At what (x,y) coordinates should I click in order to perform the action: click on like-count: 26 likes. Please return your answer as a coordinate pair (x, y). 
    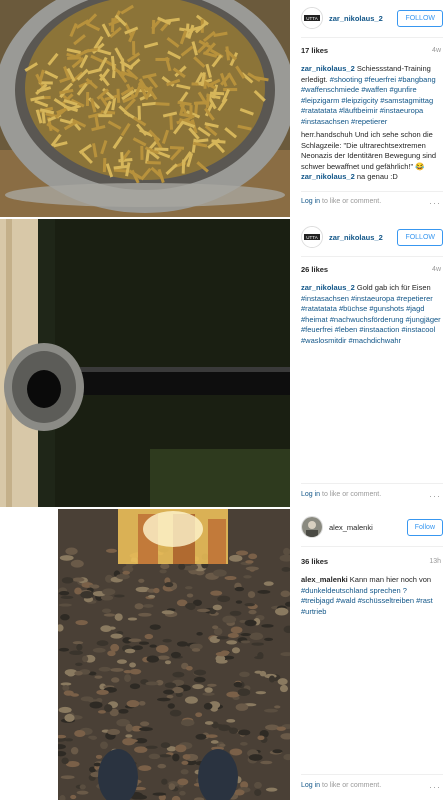
    Looking at the image, I should click on (314, 269).